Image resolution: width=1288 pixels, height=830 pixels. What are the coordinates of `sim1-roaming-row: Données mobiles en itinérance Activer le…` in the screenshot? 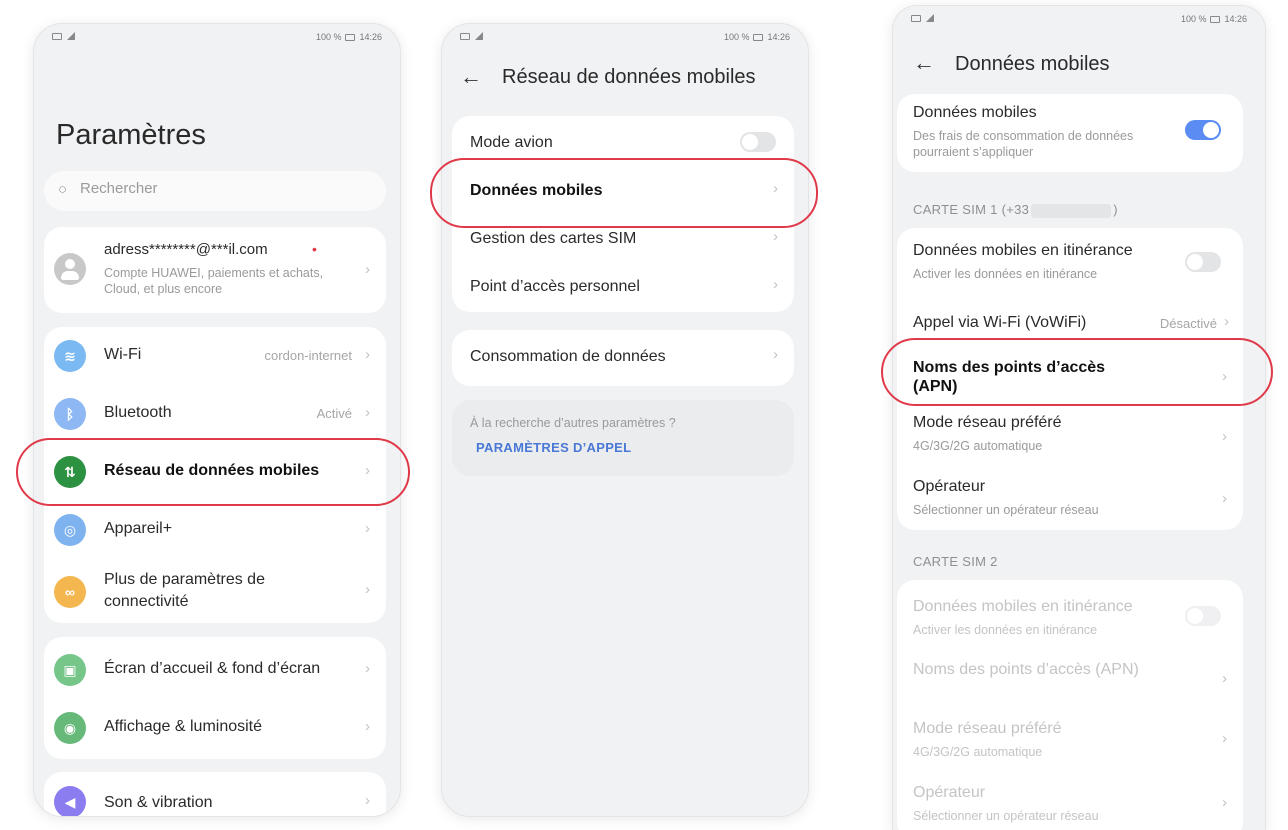 It's located at (1070, 261).